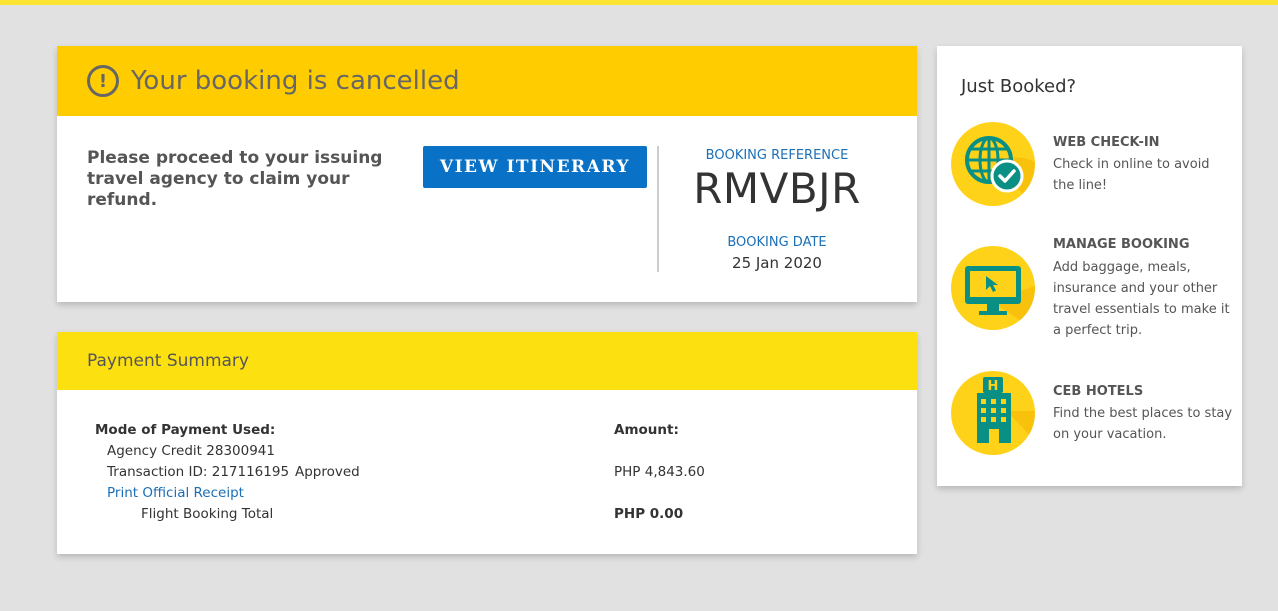 The height and width of the screenshot is (611, 1278). Describe the element at coordinates (191, 451) in the screenshot. I see `agency-credit: Agency Credit 28300941` at that location.